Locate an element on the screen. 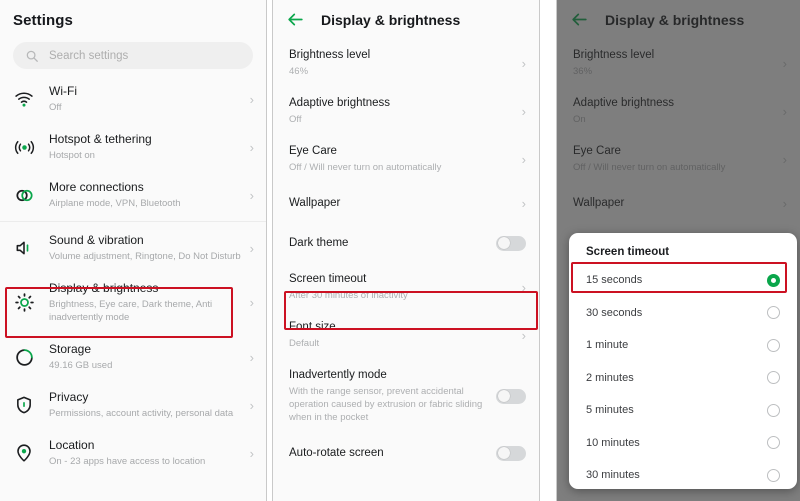  row-adaptive-brightness: Adaptive brightness Off › is located at coordinates (406, 111).